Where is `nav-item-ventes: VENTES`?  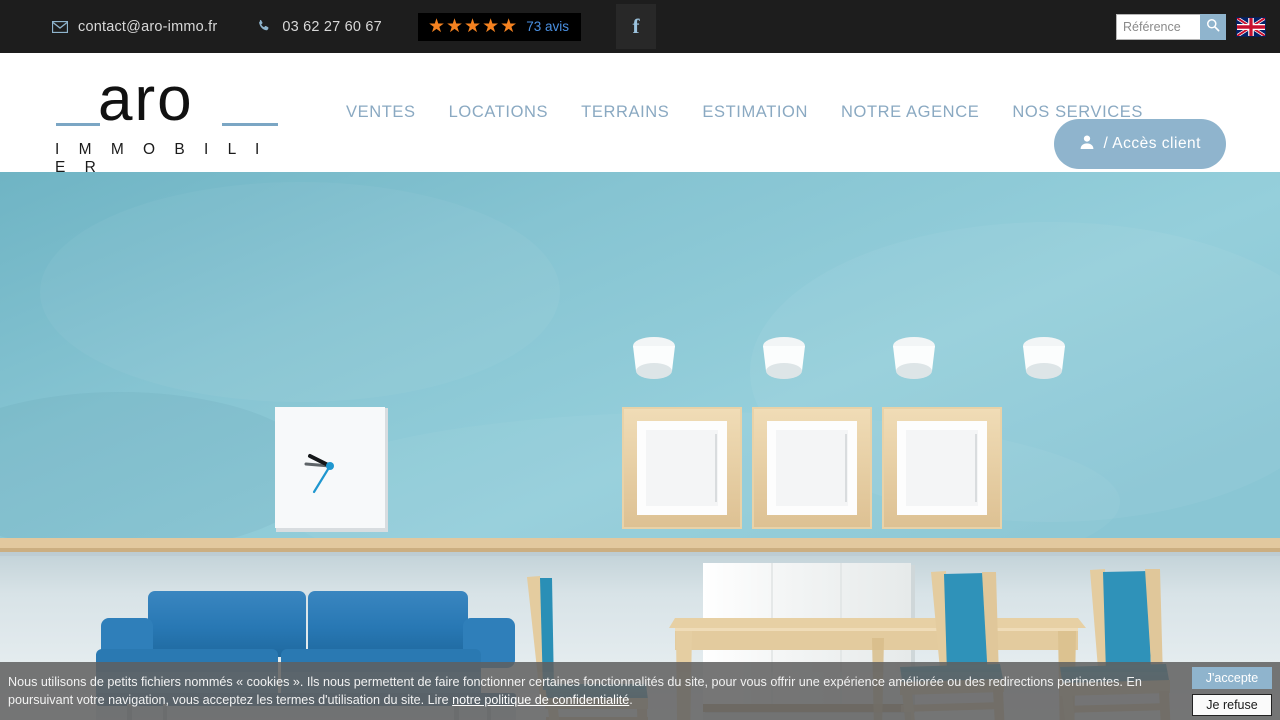
nav-item-ventes: VENTES is located at coordinates (381, 112).